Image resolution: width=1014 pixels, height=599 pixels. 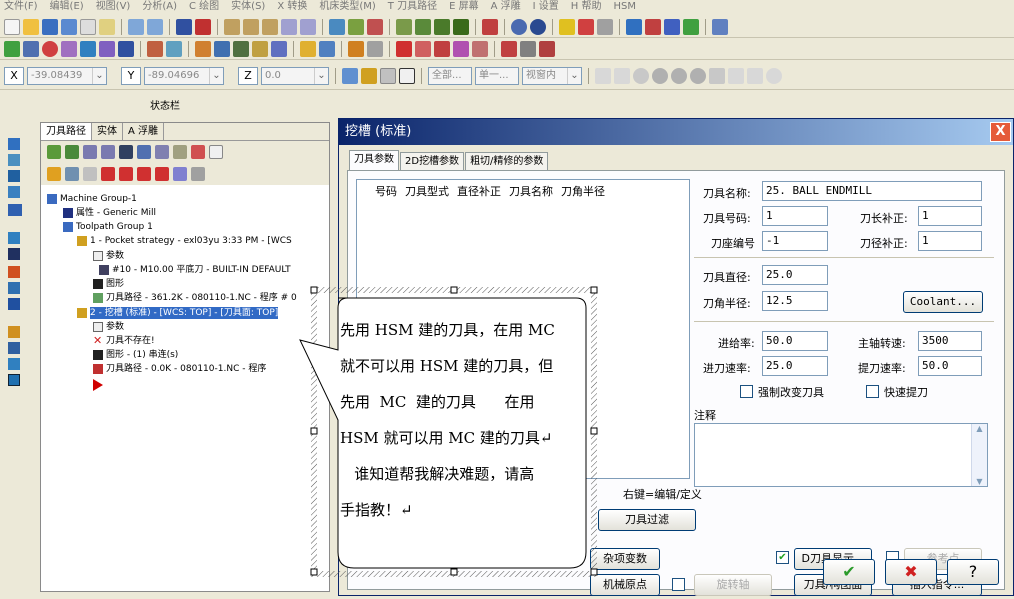 I want to click on callout-line: 先用 HSM 建的刀具，在用 MC, so click(x=447, y=330).